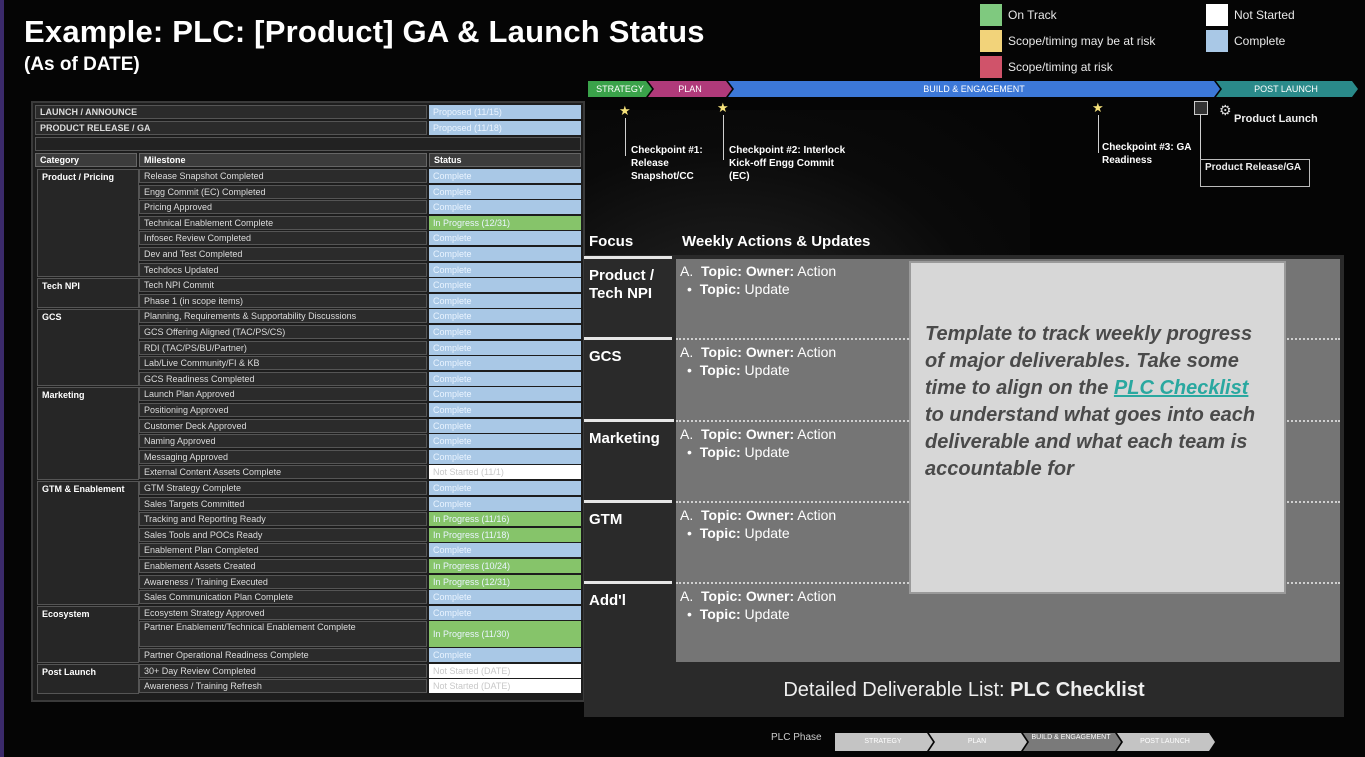  What do you see at coordinates (283, 223) in the screenshot?
I see `milestone-cell: Technical Enablement Complete` at bounding box center [283, 223].